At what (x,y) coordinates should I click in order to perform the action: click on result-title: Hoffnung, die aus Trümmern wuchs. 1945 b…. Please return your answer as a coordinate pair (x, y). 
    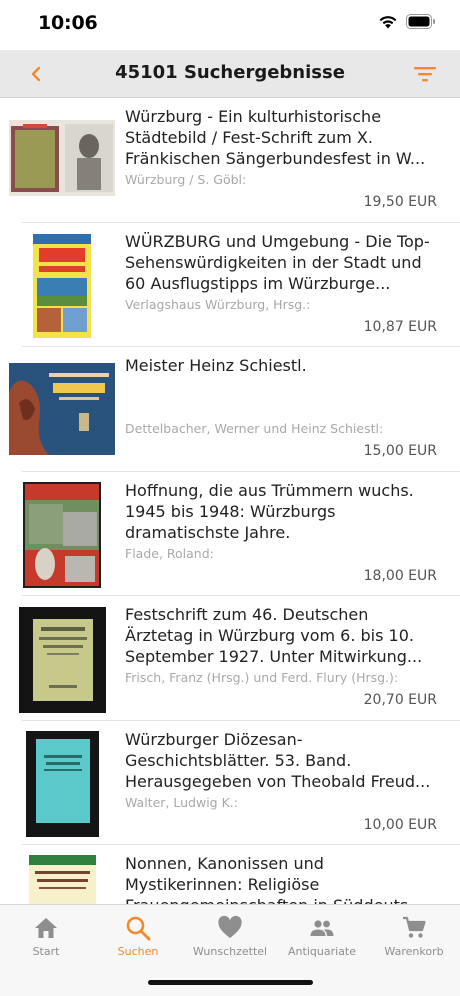
    Looking at the image, I should click on (269, 511).